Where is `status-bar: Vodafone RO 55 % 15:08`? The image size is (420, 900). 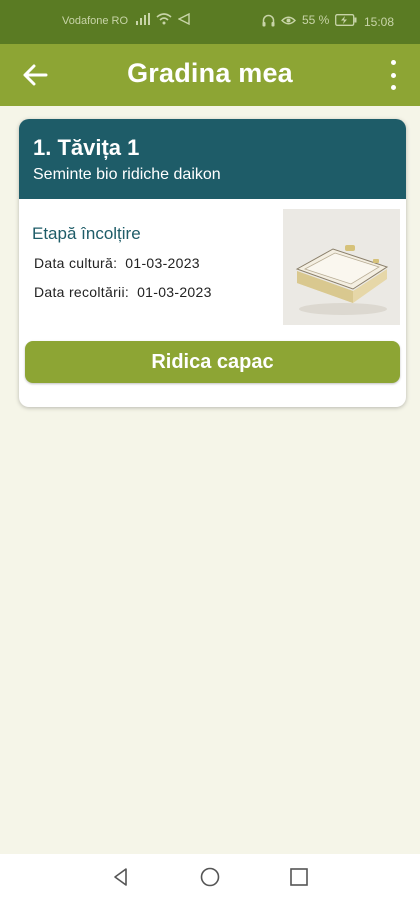 status-bar: Vodafone RO 55 % 15:08 is located at coordinates (210, 22).